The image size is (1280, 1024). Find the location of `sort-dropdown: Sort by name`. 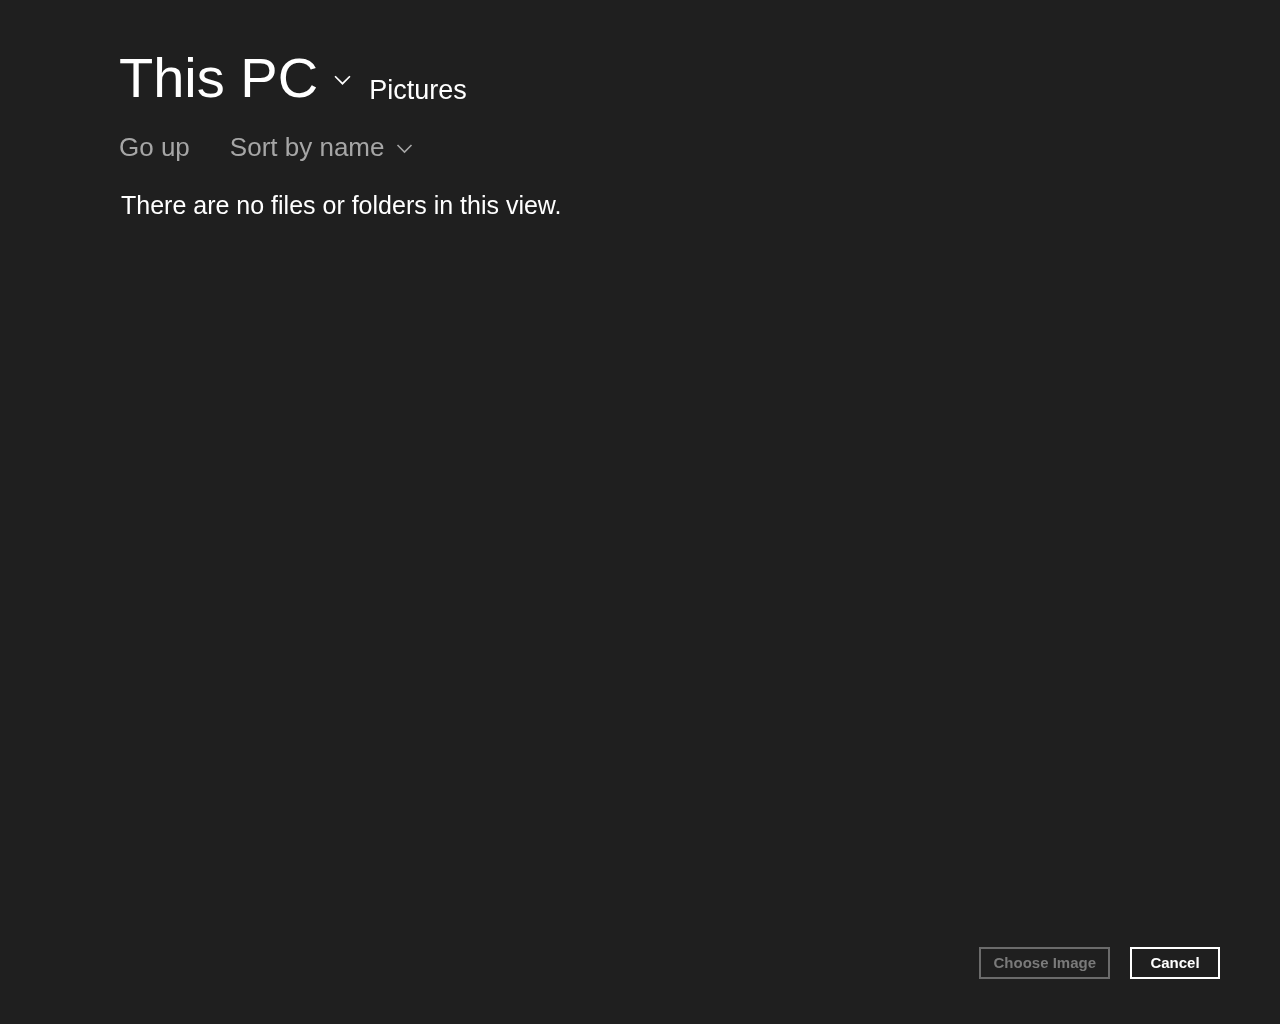

sort-dropdown: Sort by name is located at coordinates (321, 147).